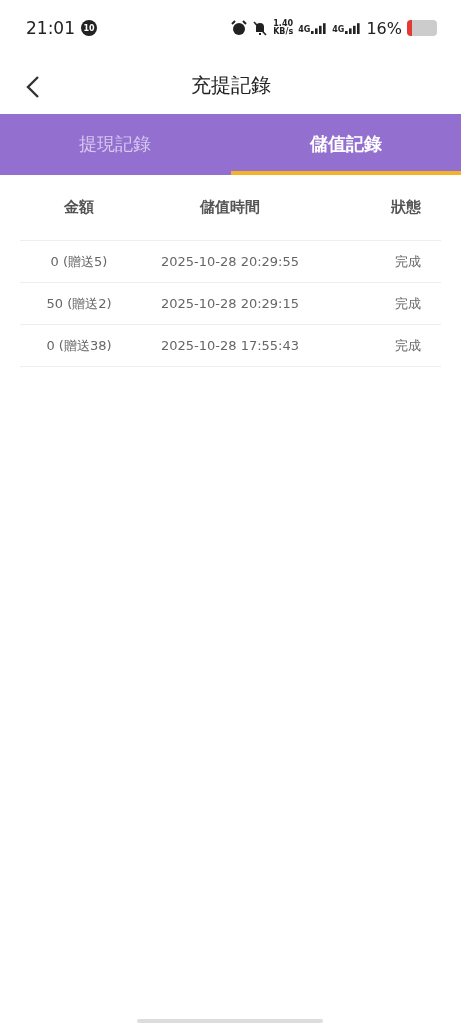 The height and width of the screenshot is (1024, 461). What do you see at coordinates (260, 28) in the screenshot?
I see `muted-bell-icon` at bounding box center [260, 28].